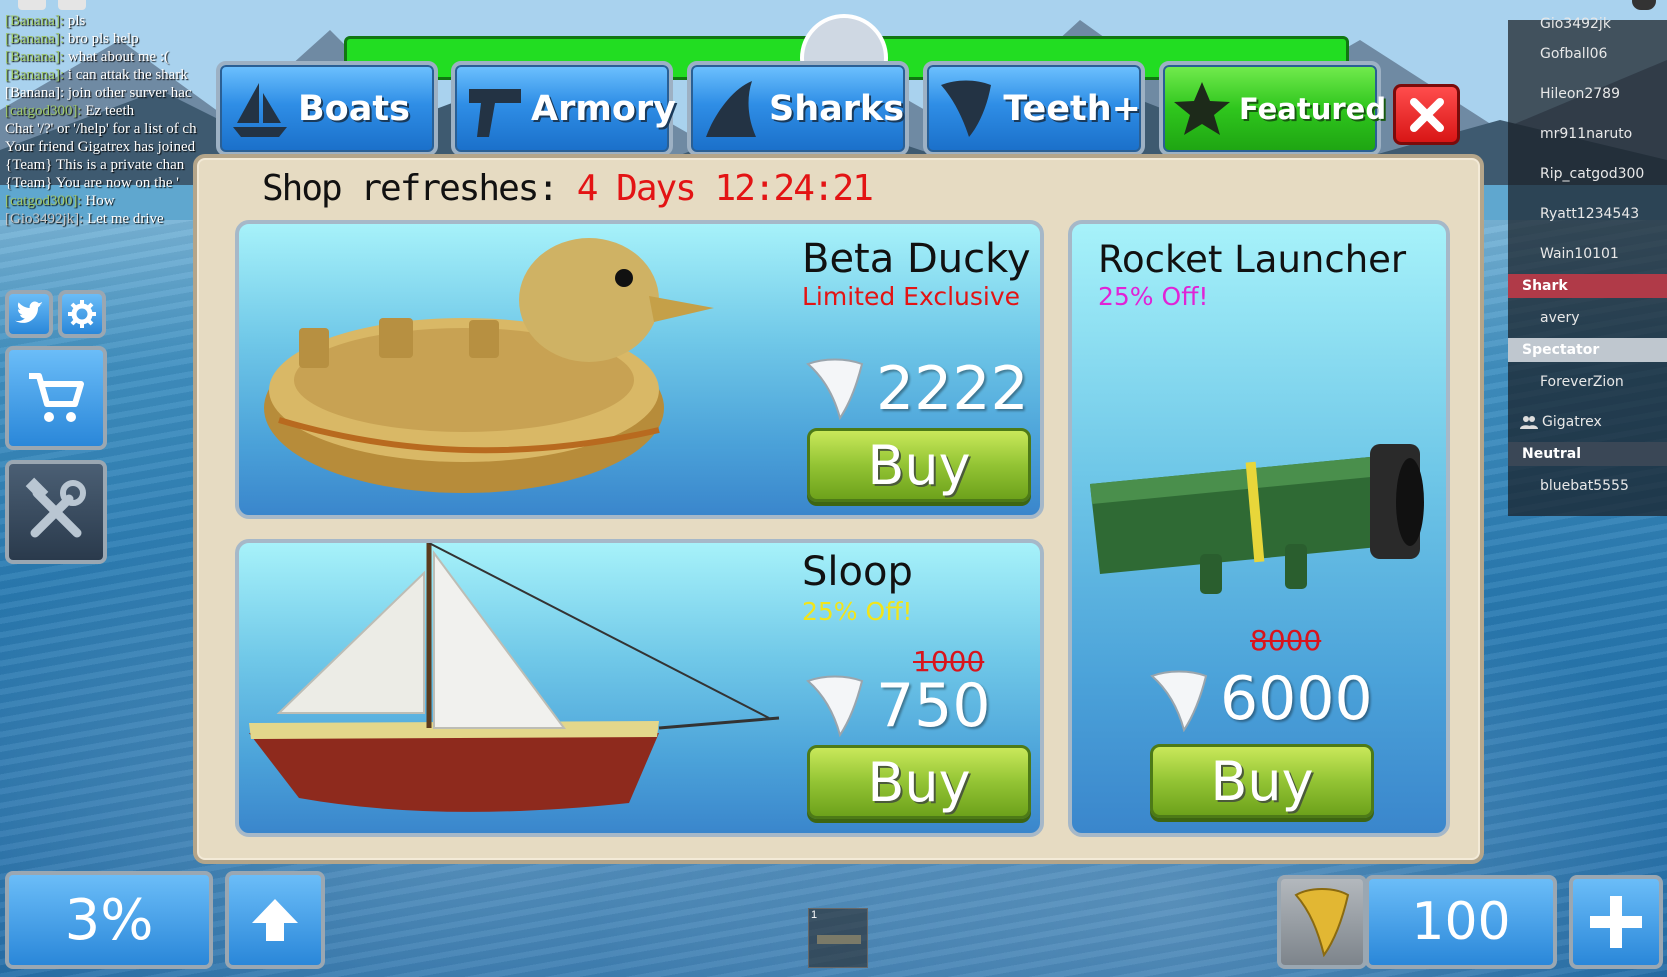 This screenshot has height=977, width=1667. What do you see at coordinates (1587, 94) in the screenshot?
I see `player-entry: Hileon2789` at bounding box center [1587, 94].